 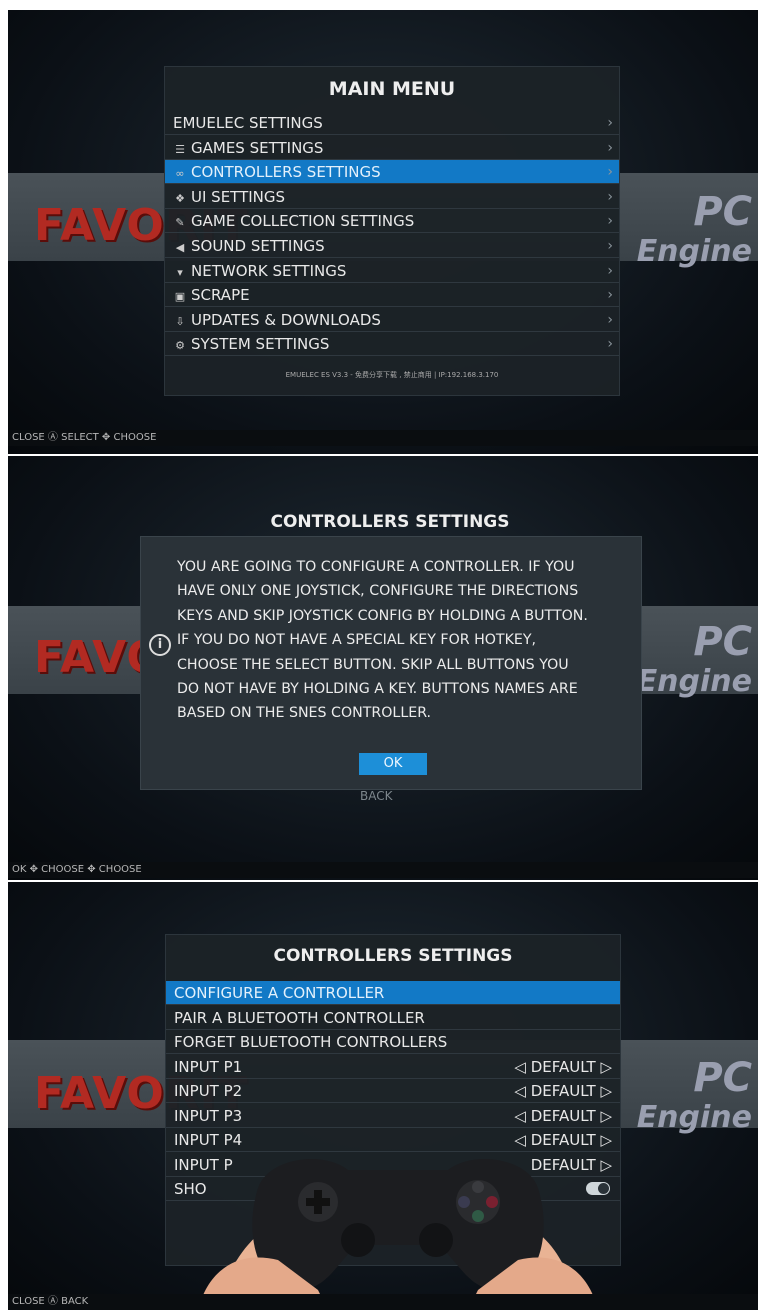 What do you see at coordinates (279, 993) in the screenshot?
I see `settings-item-label: CONFIGURE A CONTROLLER` at bounding box center [279, 993].